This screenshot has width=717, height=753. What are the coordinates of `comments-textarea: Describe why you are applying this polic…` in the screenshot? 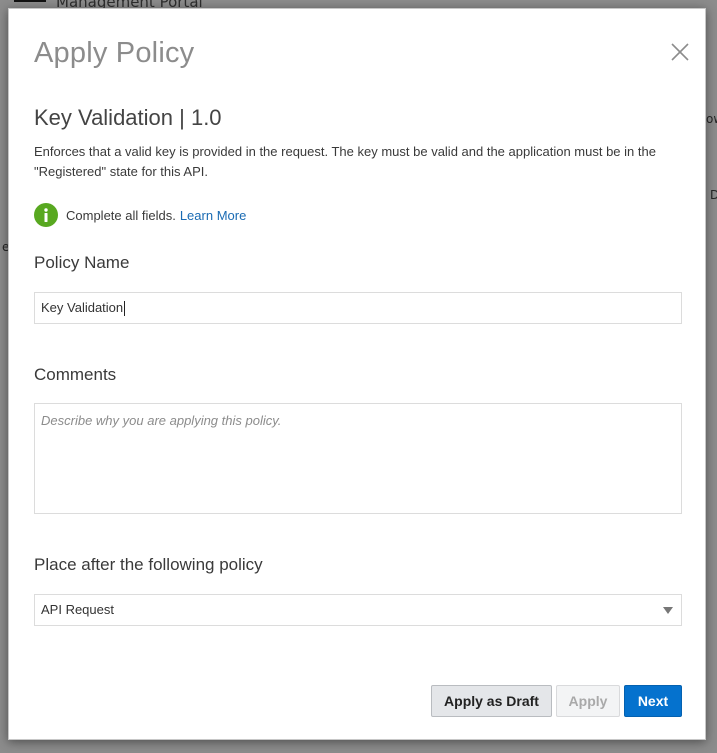 It's located at (358, 458).